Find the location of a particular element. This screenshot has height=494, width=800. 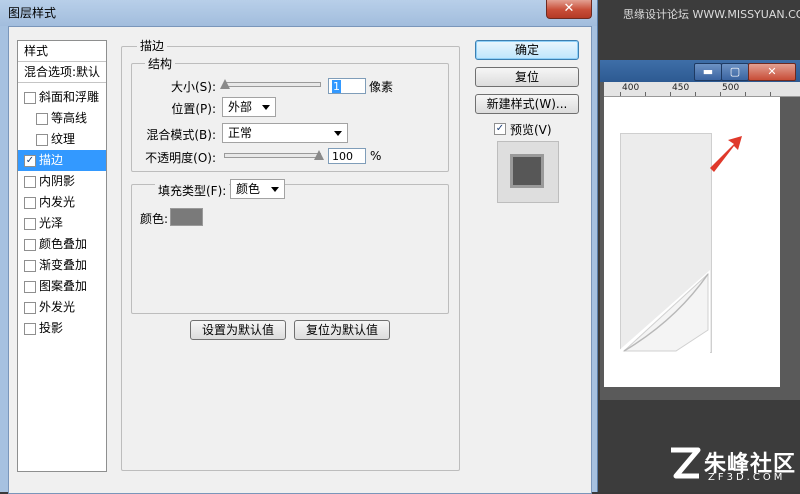

style-item-label: 外发光 is located at coordinates (57, 307).